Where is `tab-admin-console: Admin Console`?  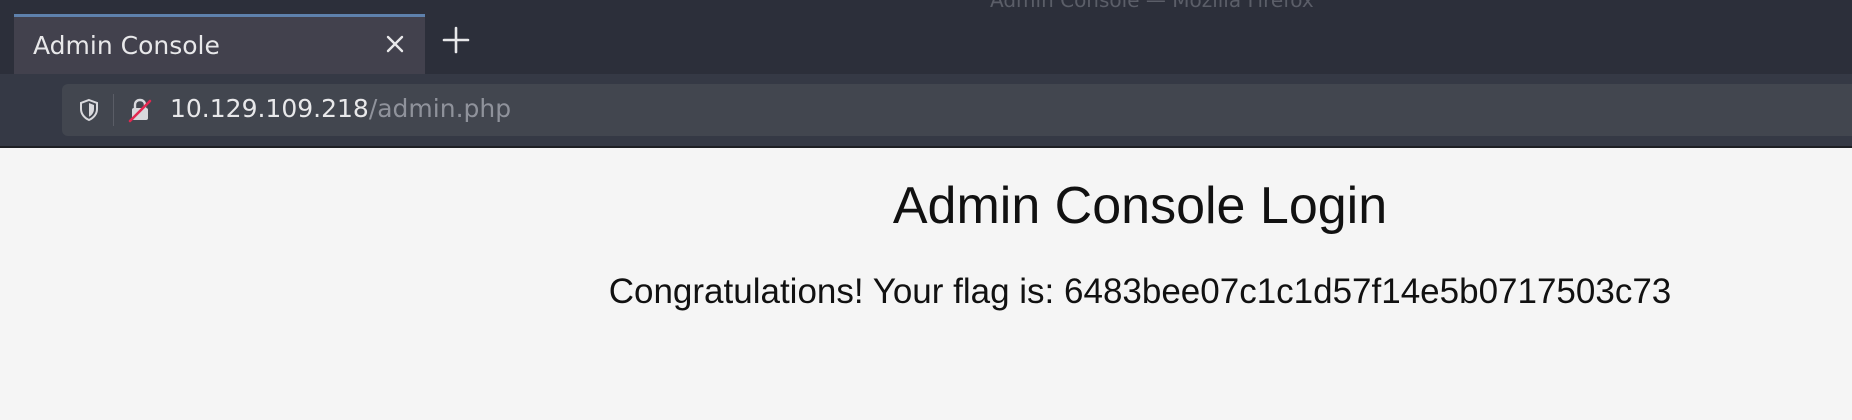
tab-admin-console: Admin Console is located at coordinates (219, 44).